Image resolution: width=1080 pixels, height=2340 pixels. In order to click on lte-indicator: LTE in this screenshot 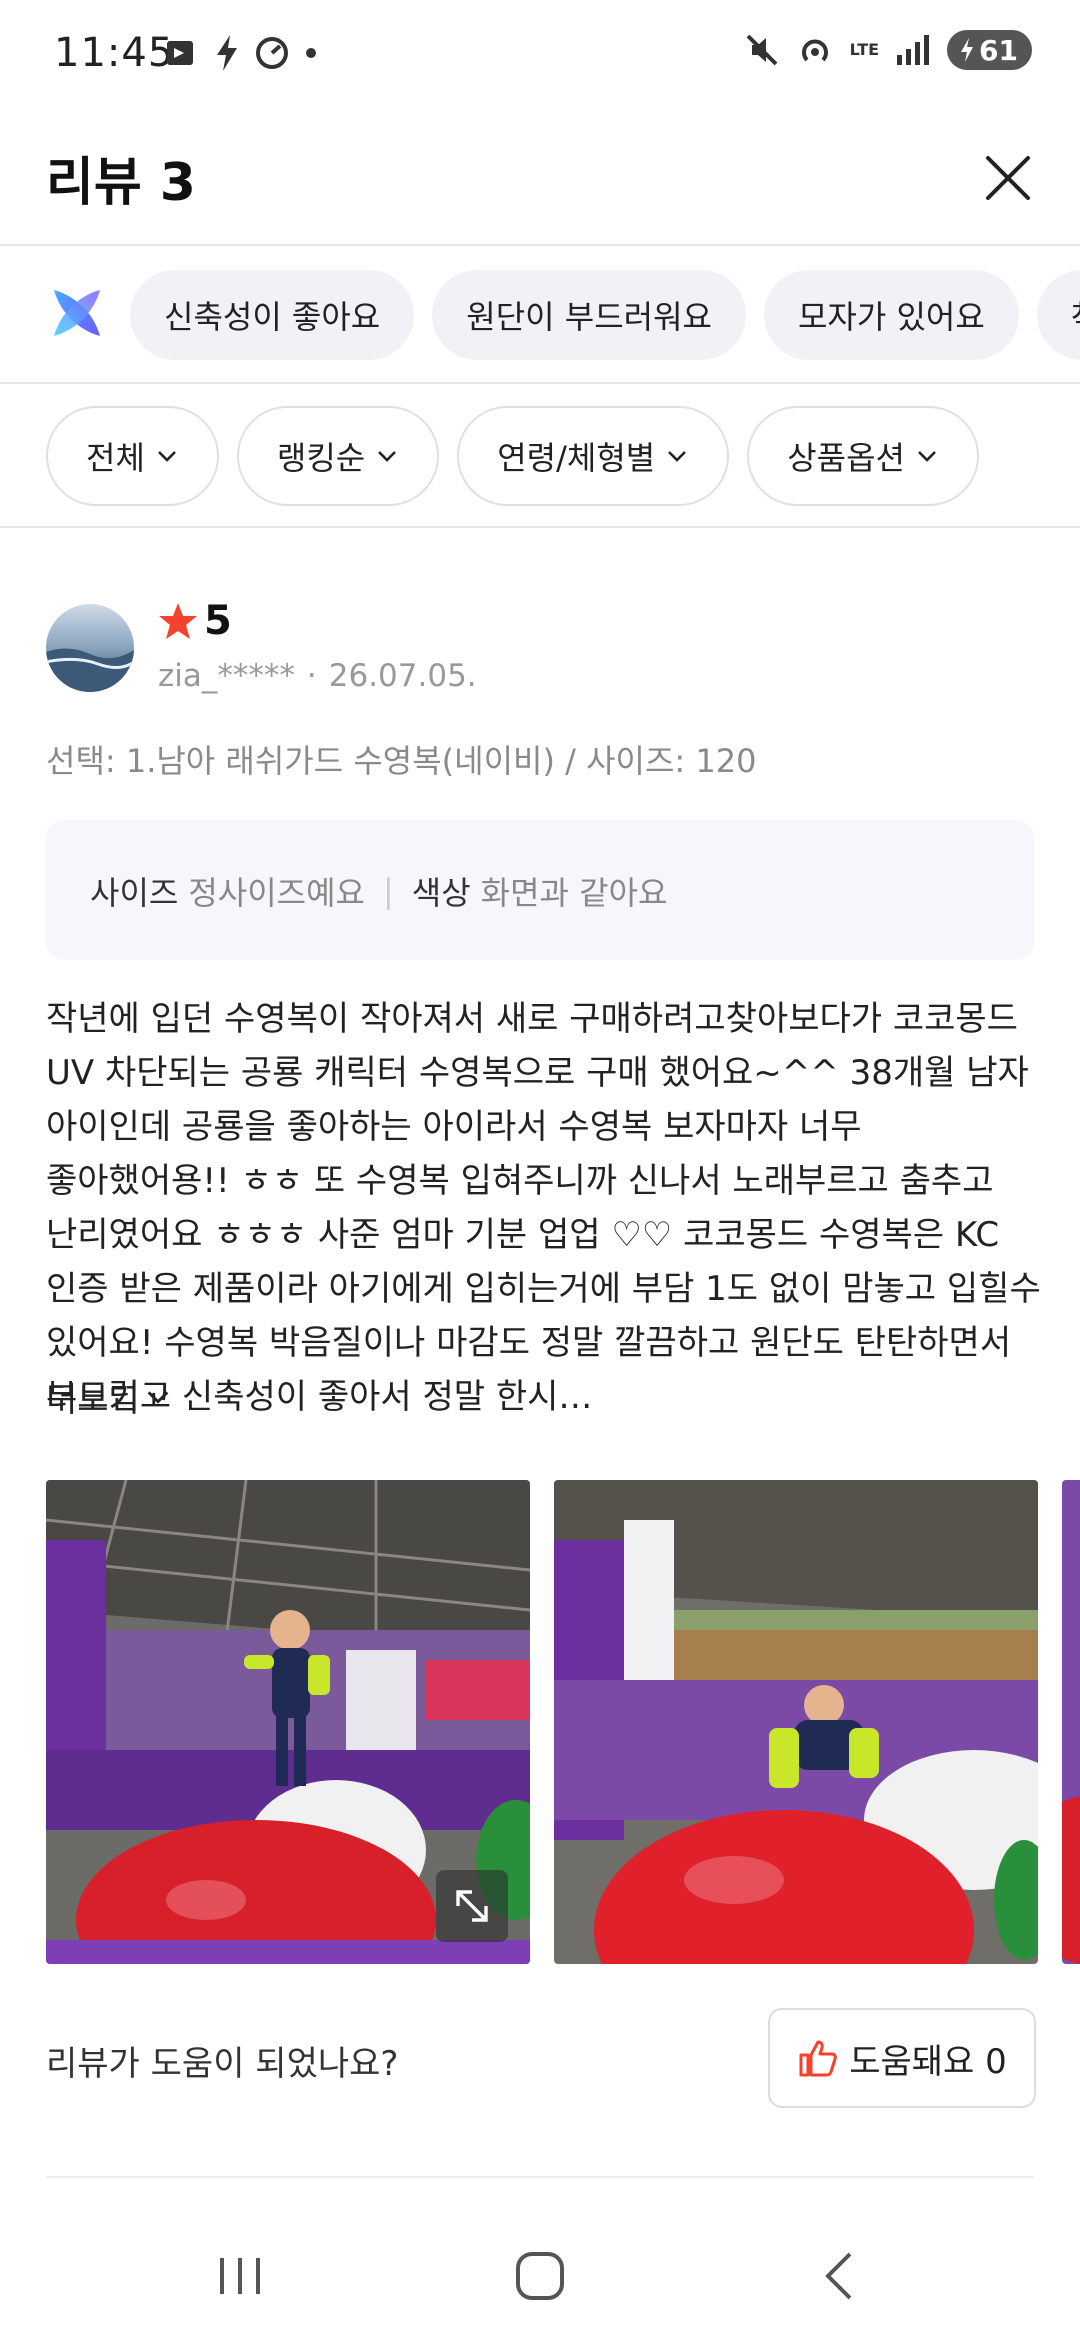, I will do `click(864, 49)`.